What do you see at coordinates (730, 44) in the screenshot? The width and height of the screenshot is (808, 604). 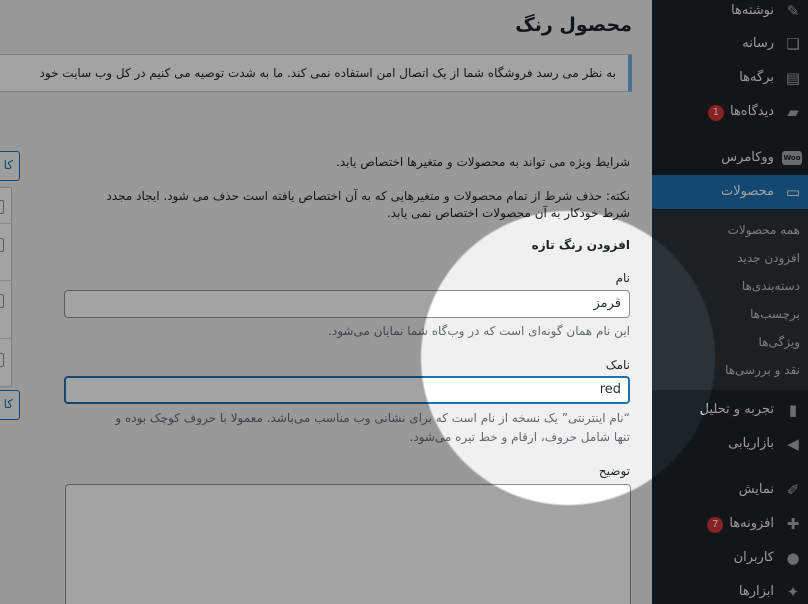 I see `menu-media: ❏ رسانه` at bounding box center [730, 44].